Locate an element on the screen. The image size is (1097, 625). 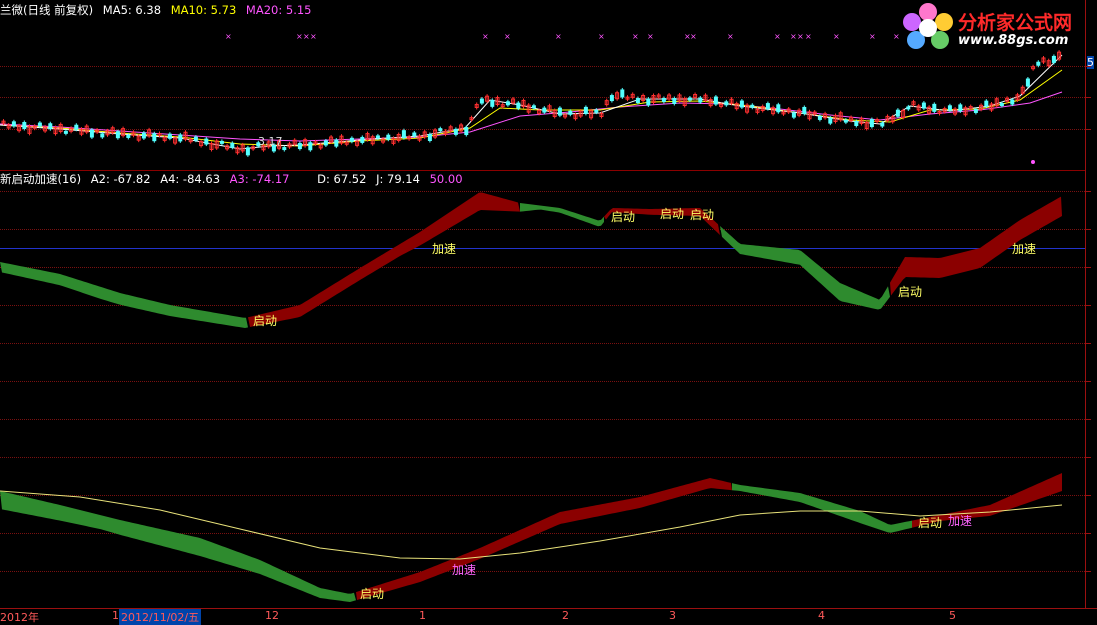
signal-start-3: 启动 is located at coordinates (672, 214).